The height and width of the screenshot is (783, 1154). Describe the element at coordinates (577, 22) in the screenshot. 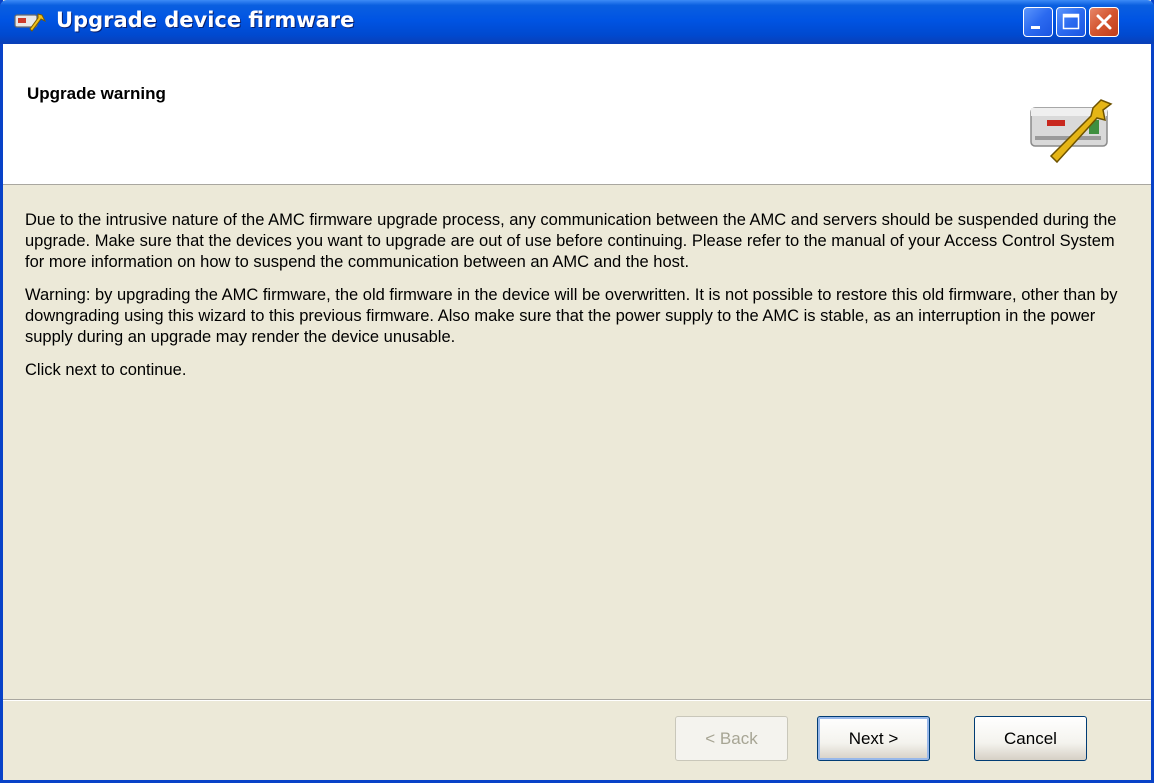

I see `title-bar: Upgrade device firmware` at that location.